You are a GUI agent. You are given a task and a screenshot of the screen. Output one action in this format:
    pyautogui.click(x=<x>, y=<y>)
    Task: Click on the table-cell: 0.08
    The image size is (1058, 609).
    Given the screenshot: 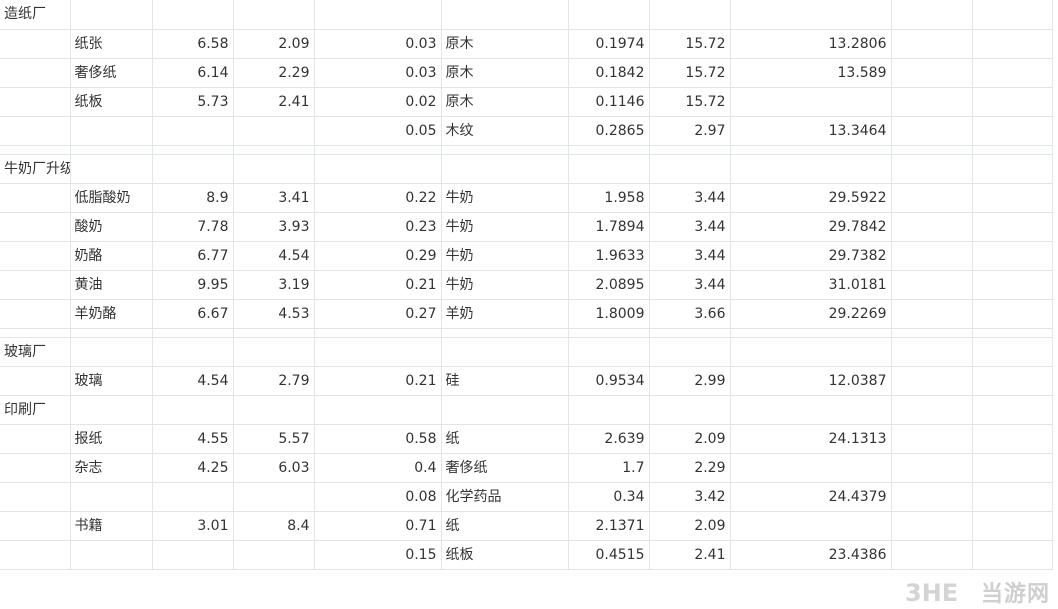 What is the action you would take?
    pyautogui.click(x=378, y=497)
    